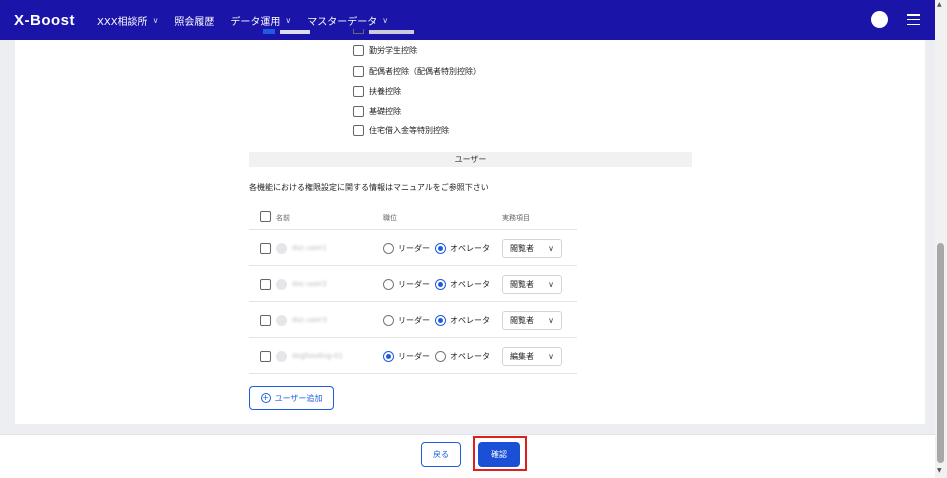 Image resolution: width=947 pixels, height=478 pixels. I want to click on hamburger-menu-icon, so click(913, 19).